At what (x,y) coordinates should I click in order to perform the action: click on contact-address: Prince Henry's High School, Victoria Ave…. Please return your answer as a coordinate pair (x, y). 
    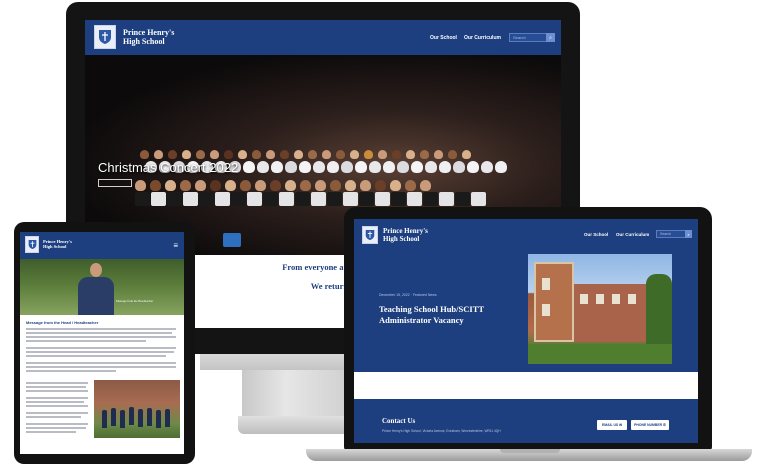
    Looking at the image, I should click on (441, 431).